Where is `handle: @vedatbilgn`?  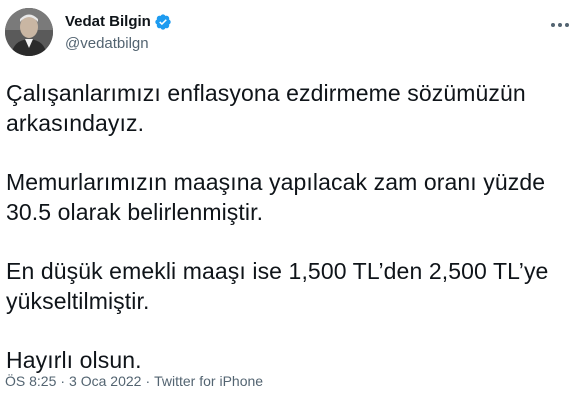 handle: @vedatbilgn is located at coordinates (118, 44).